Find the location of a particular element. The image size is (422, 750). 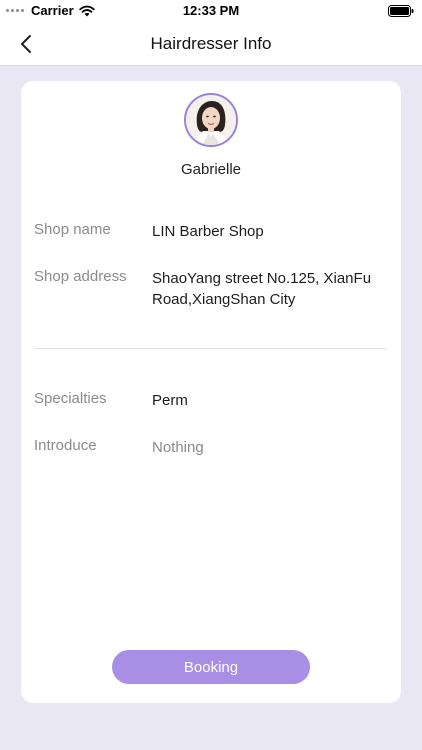

booking-button: Booking is located at coordinates (211, 667).